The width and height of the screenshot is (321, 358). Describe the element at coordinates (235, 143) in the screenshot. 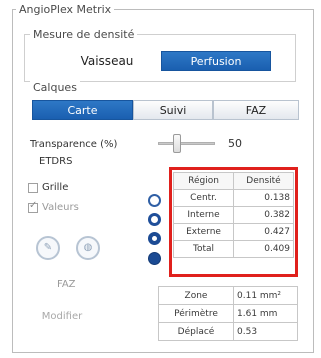

I see `transparency-value: 50` at that location.